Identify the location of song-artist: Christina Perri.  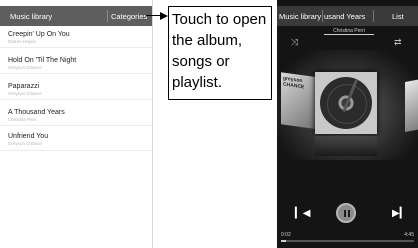
(22, 119).